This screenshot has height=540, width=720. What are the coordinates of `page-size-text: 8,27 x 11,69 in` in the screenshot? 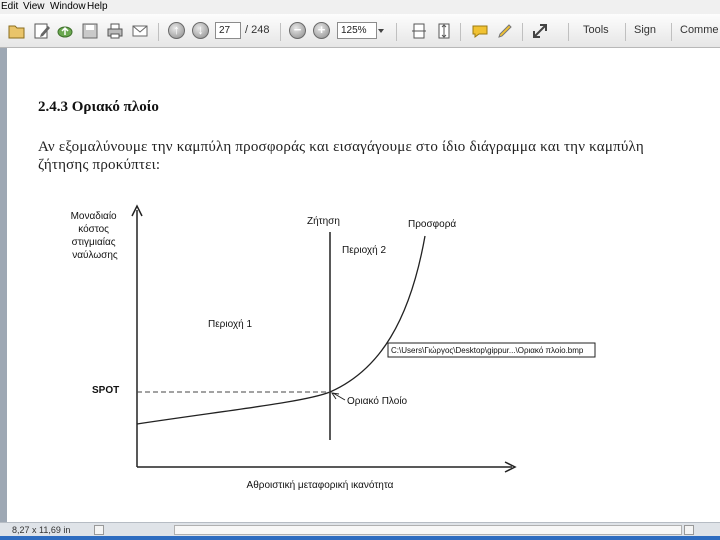 It's located at (41, 530).